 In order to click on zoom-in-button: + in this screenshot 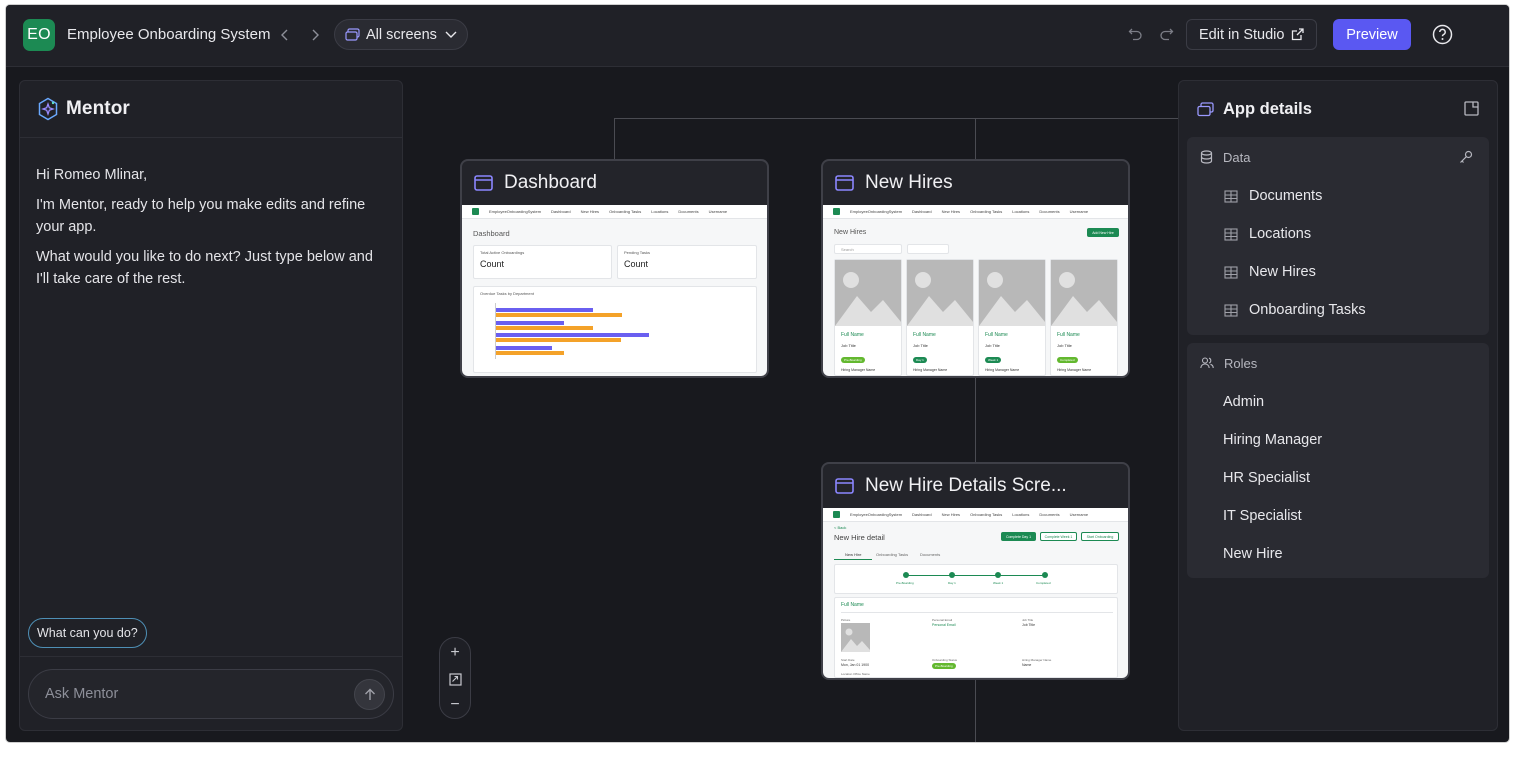, I will do `click(455, 653)`.